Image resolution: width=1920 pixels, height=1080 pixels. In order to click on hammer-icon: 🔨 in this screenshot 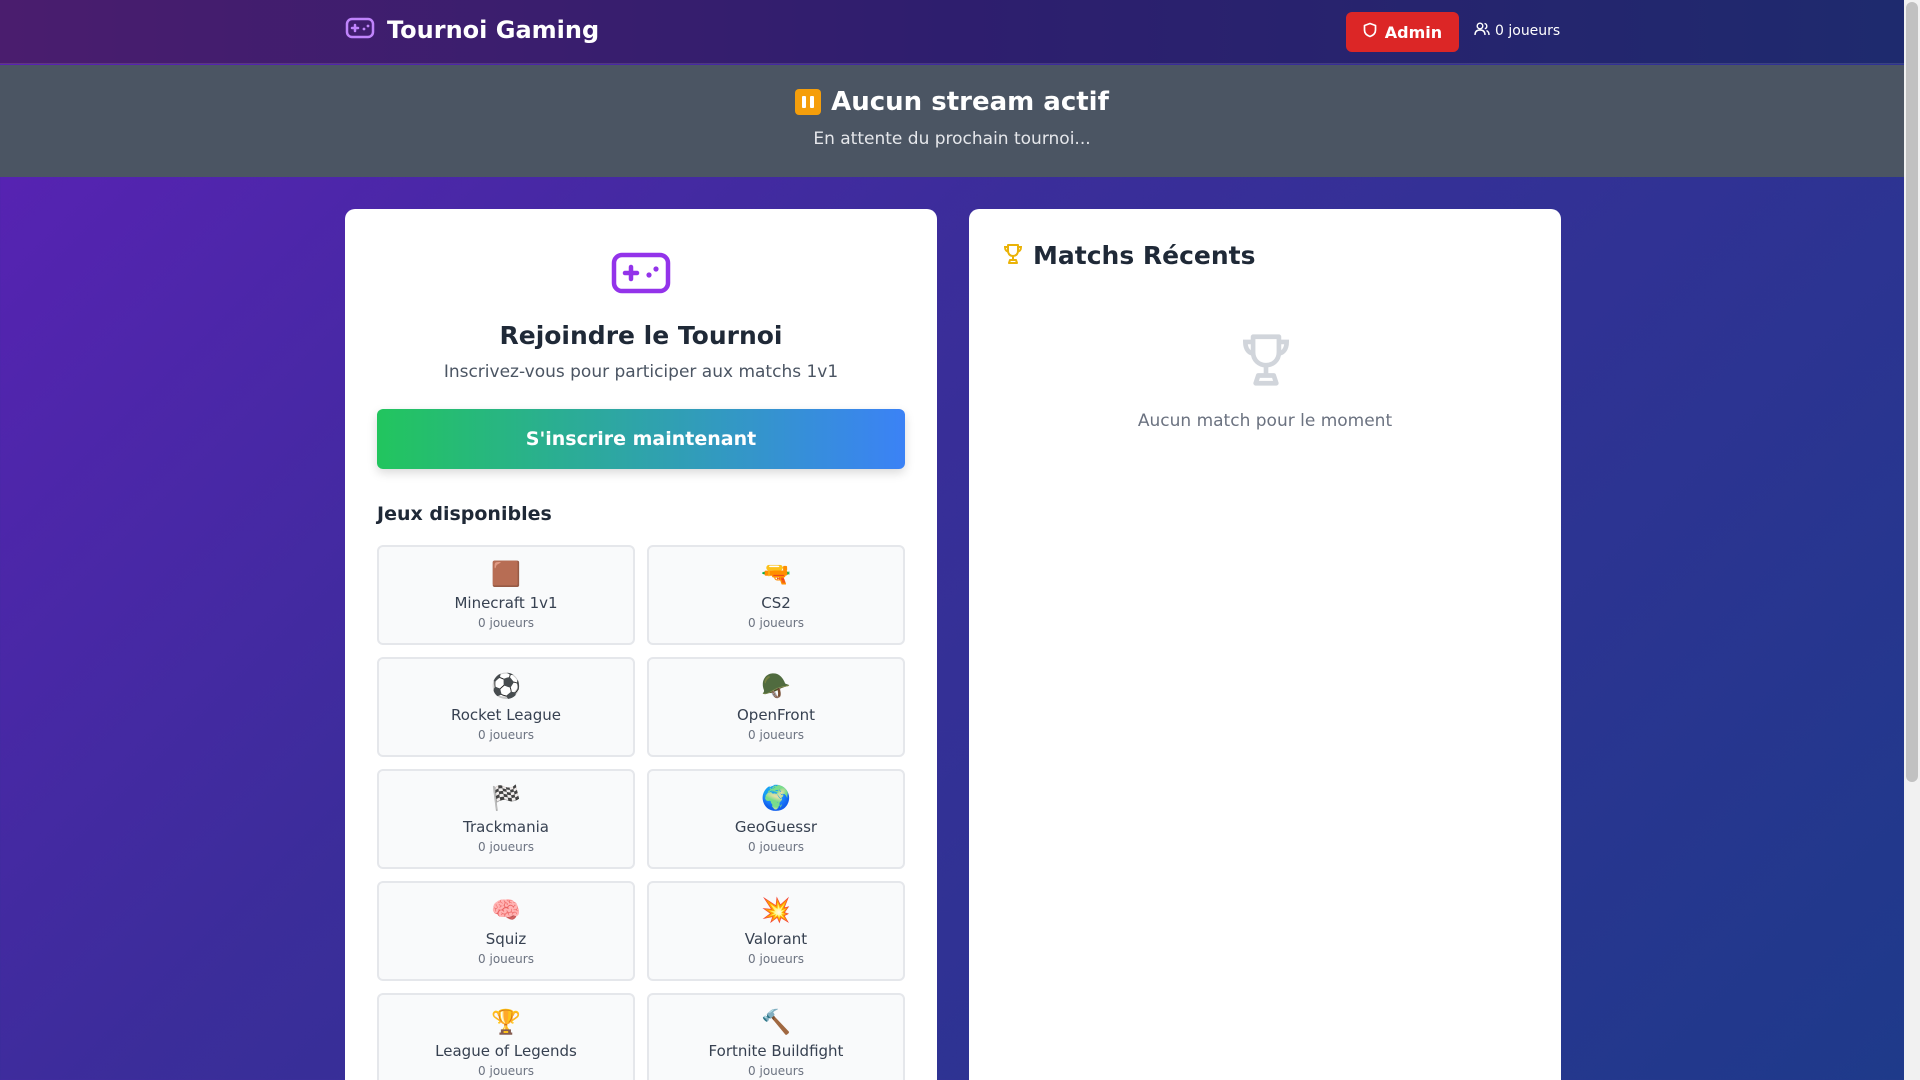, I will do `click(776, 1022)`.